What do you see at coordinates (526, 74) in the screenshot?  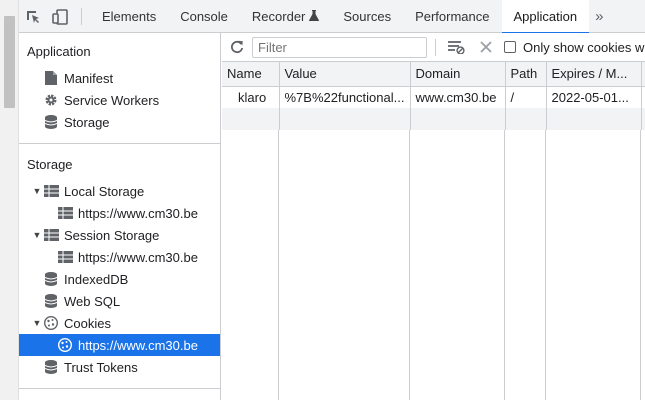 I see `column-header-path: Path` at bounding box center [526, 74].